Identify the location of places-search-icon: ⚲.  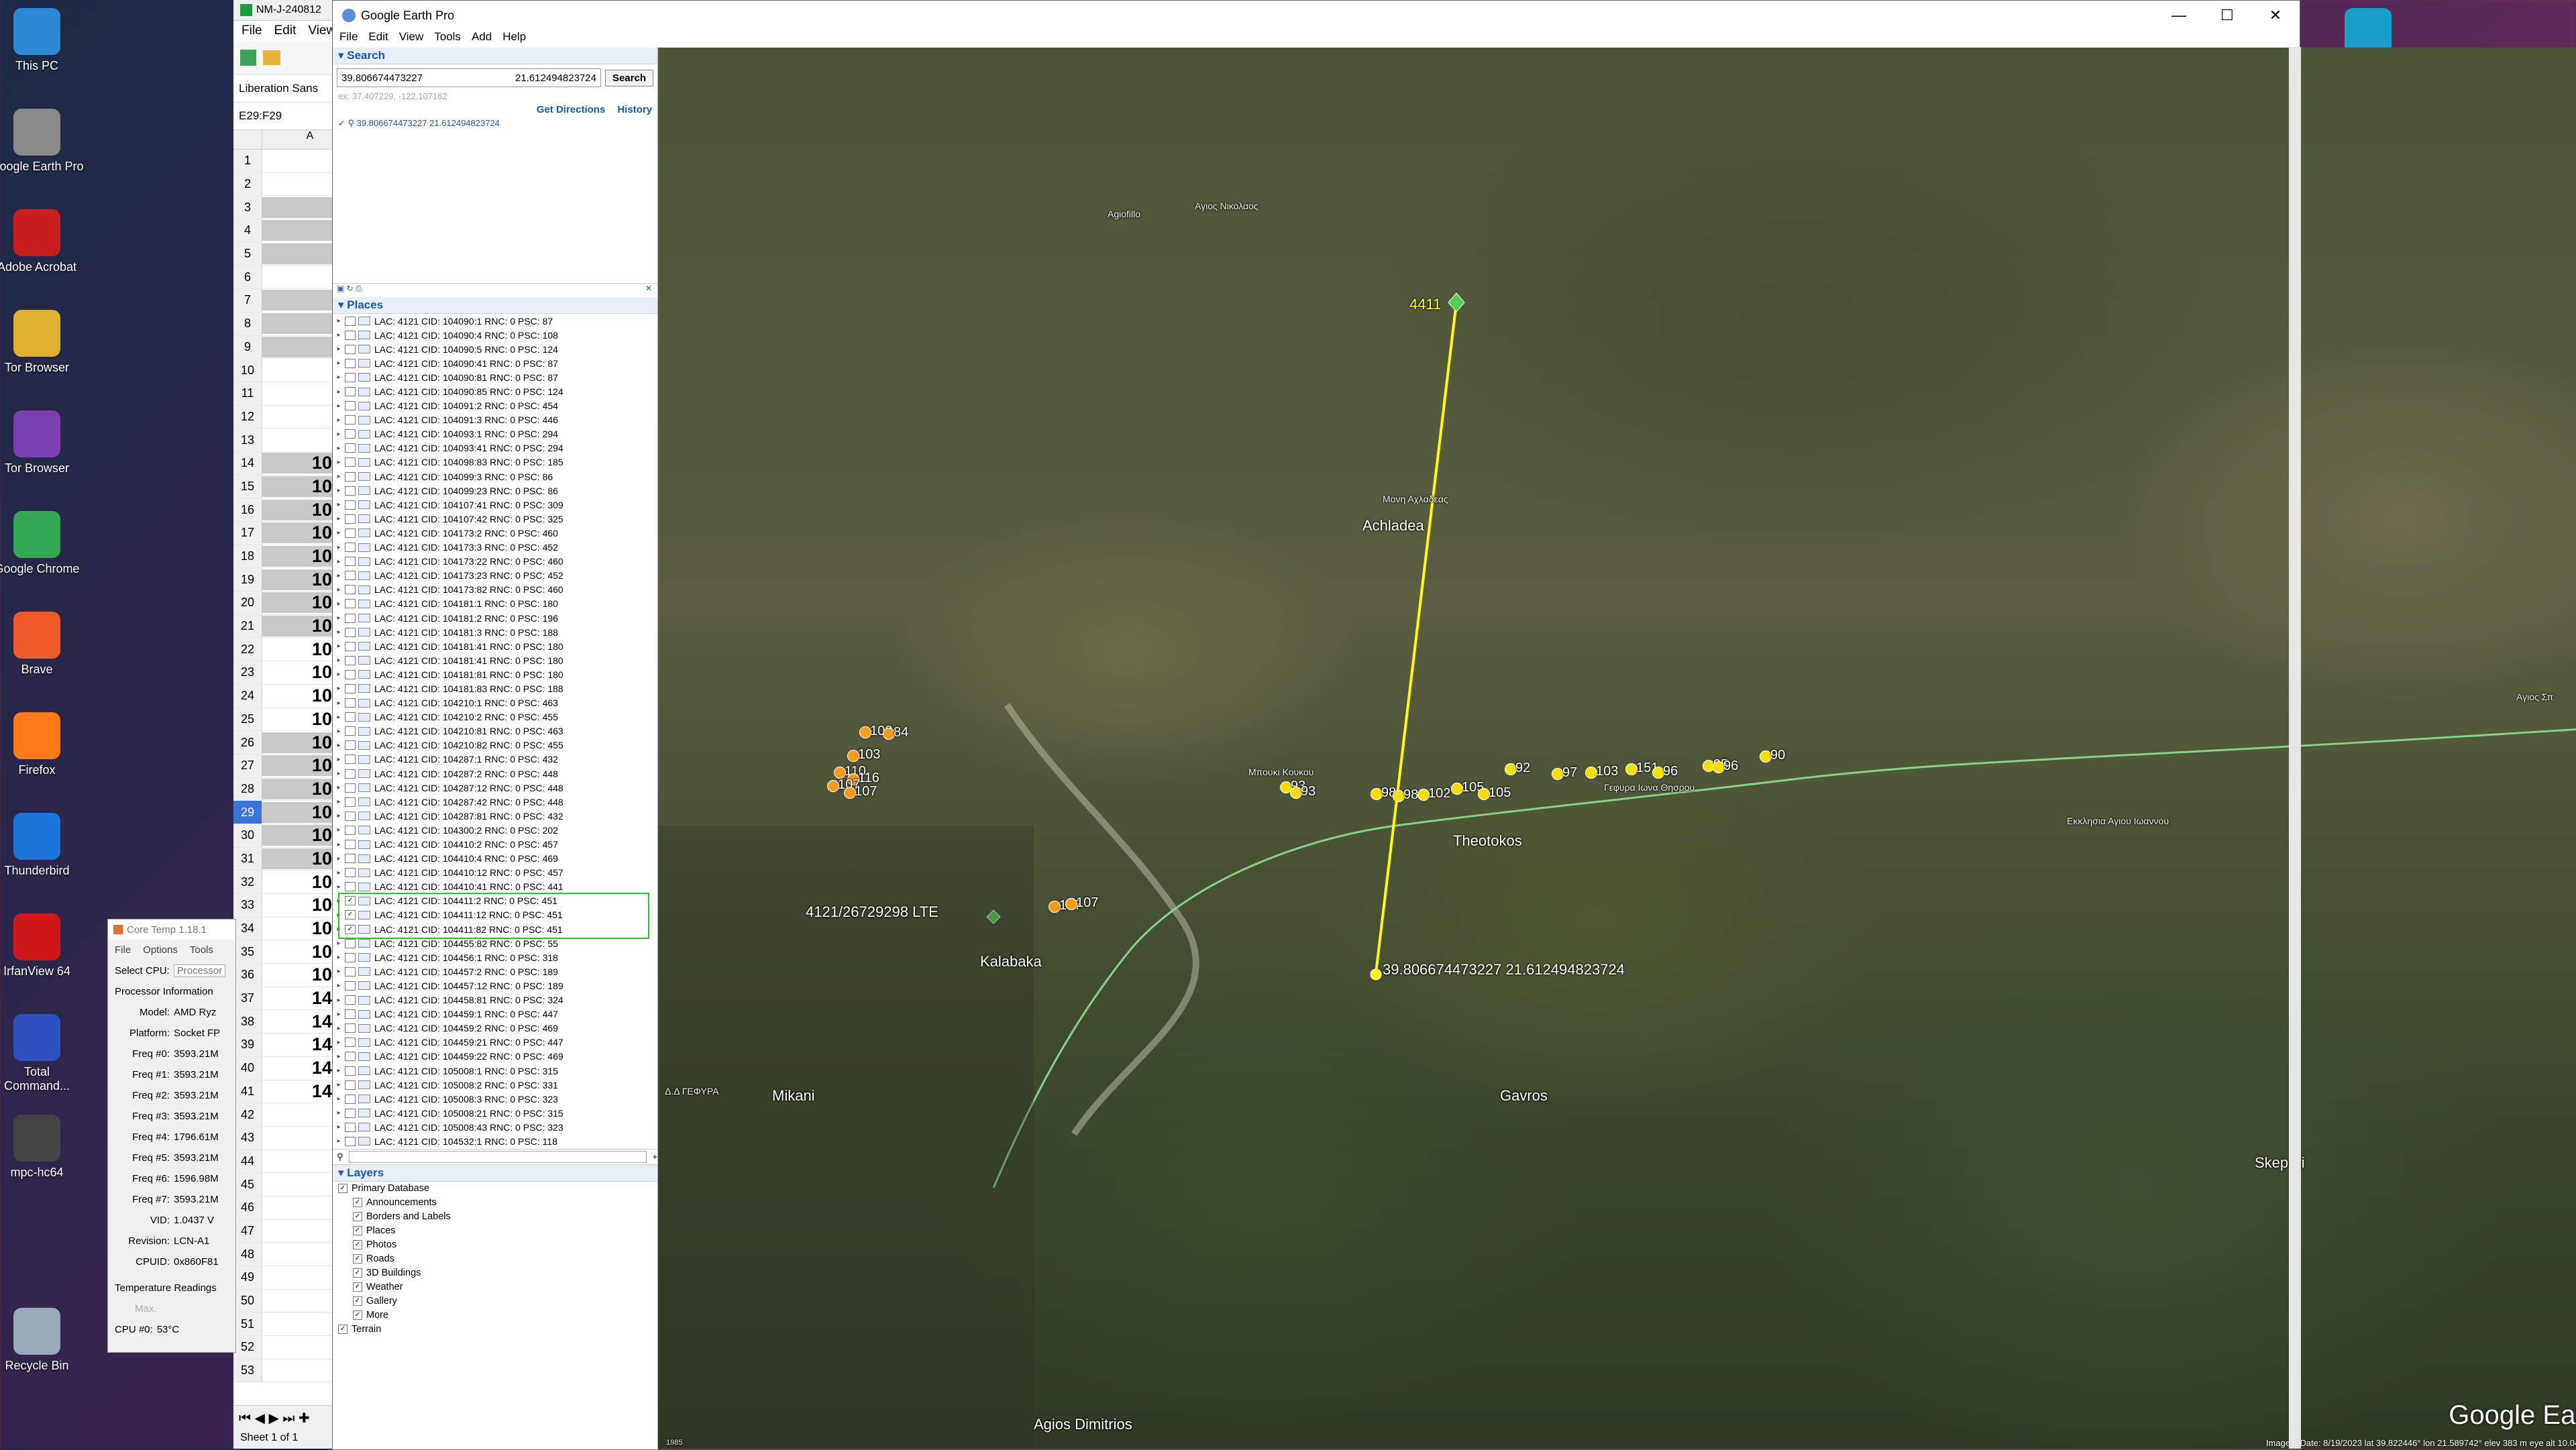
(340, 1157).